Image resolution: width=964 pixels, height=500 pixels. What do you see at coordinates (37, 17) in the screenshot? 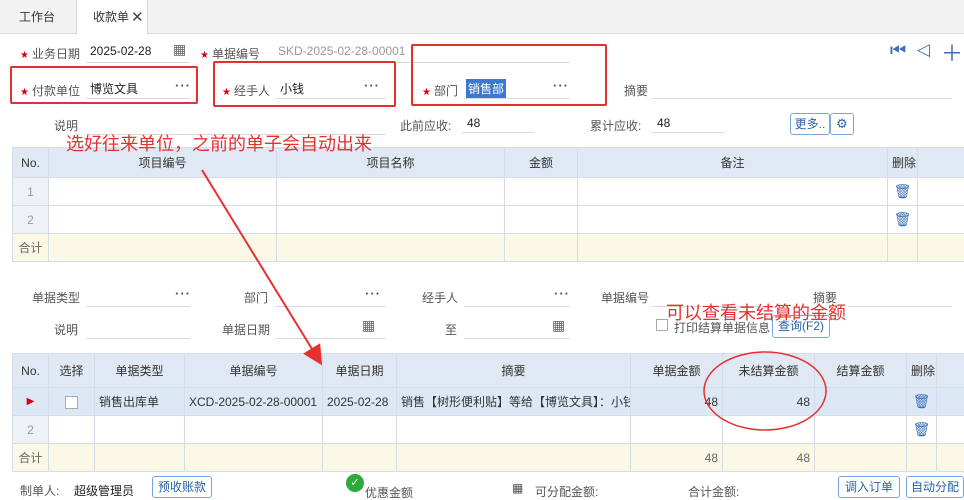
I see `tab-workbench: 工作台` at bounding box center [37, 17].